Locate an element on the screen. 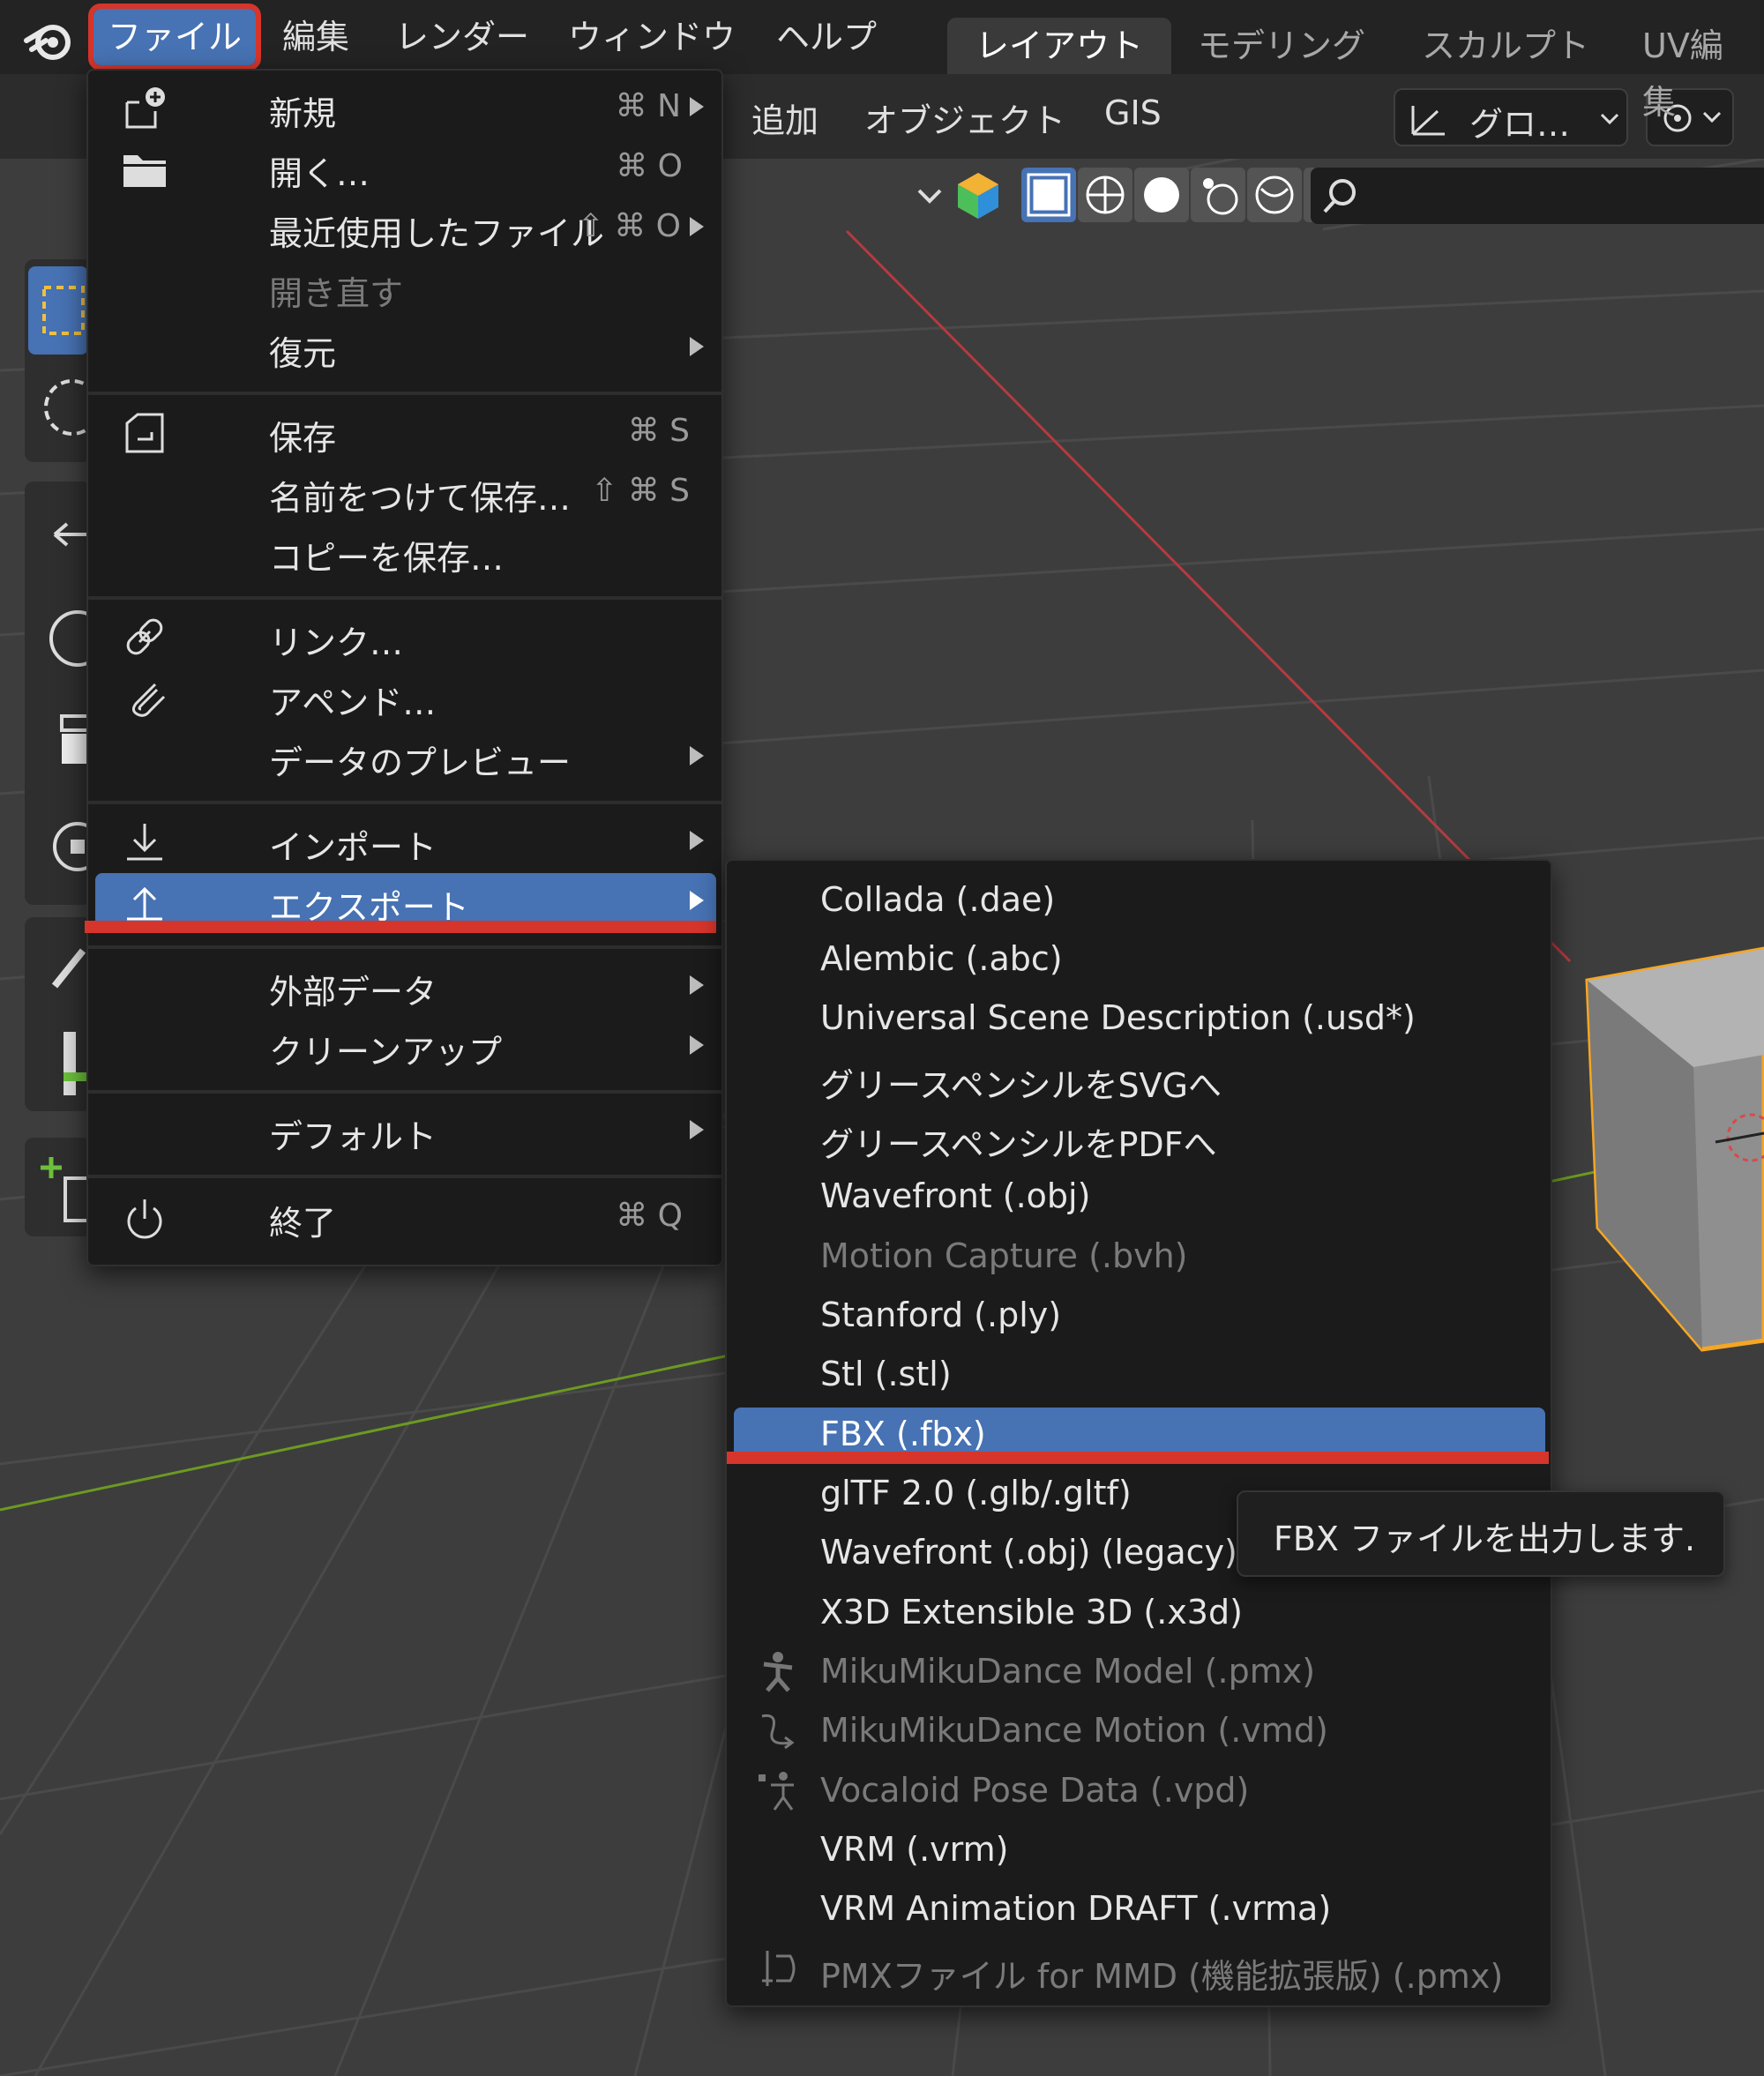 This screenshot has width=1764, height=2076. gizmo-color-icon is located at coordinates (978, 195).